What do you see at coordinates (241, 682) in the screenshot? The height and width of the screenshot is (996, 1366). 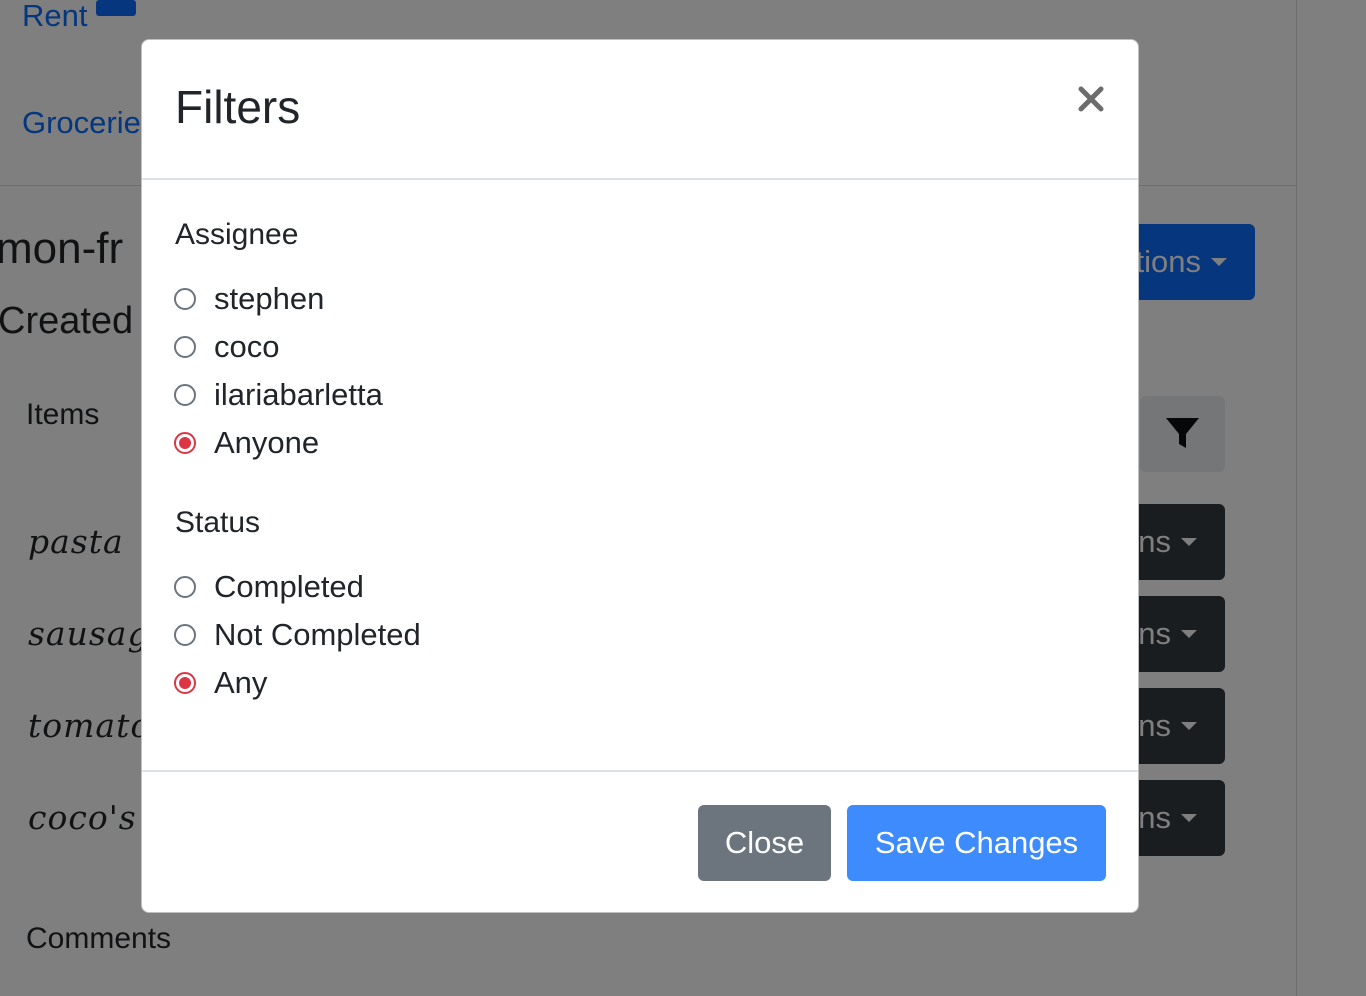 I see `radio-label: Any` at bounding box center [241, 682].